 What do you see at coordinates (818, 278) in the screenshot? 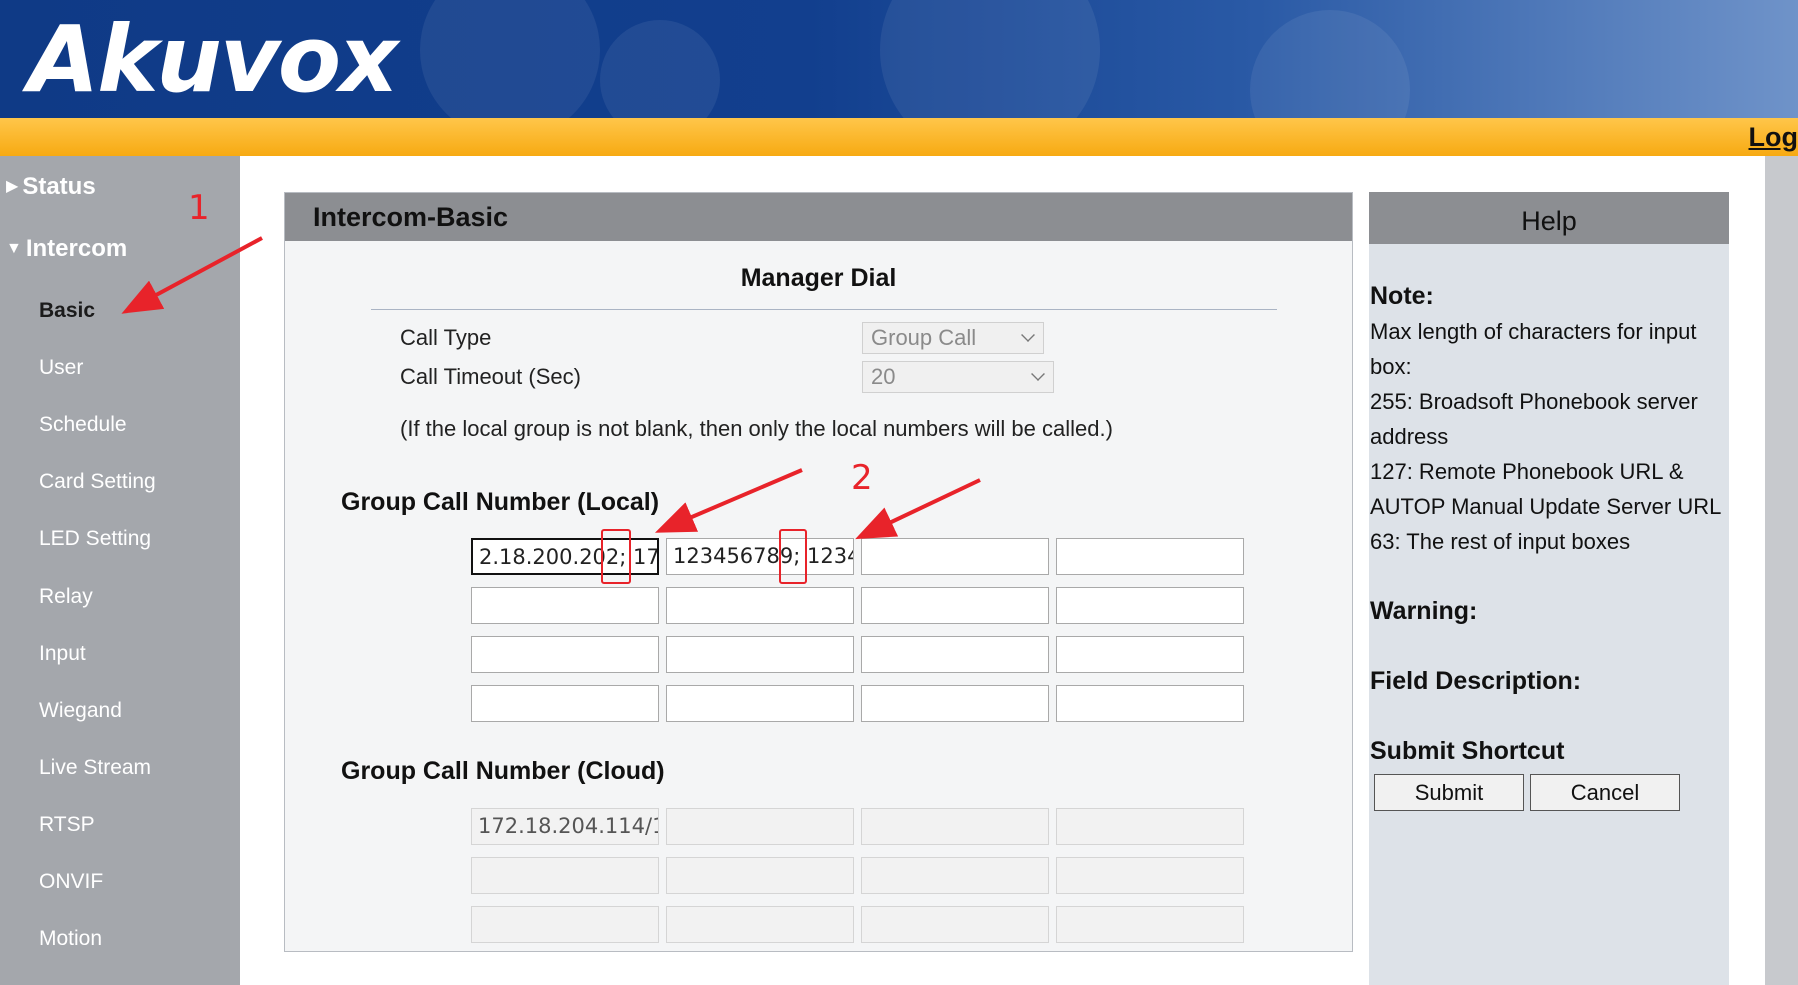
I see `section-title-manager-dial: Manager Dial` at bounding box center [818, 278].